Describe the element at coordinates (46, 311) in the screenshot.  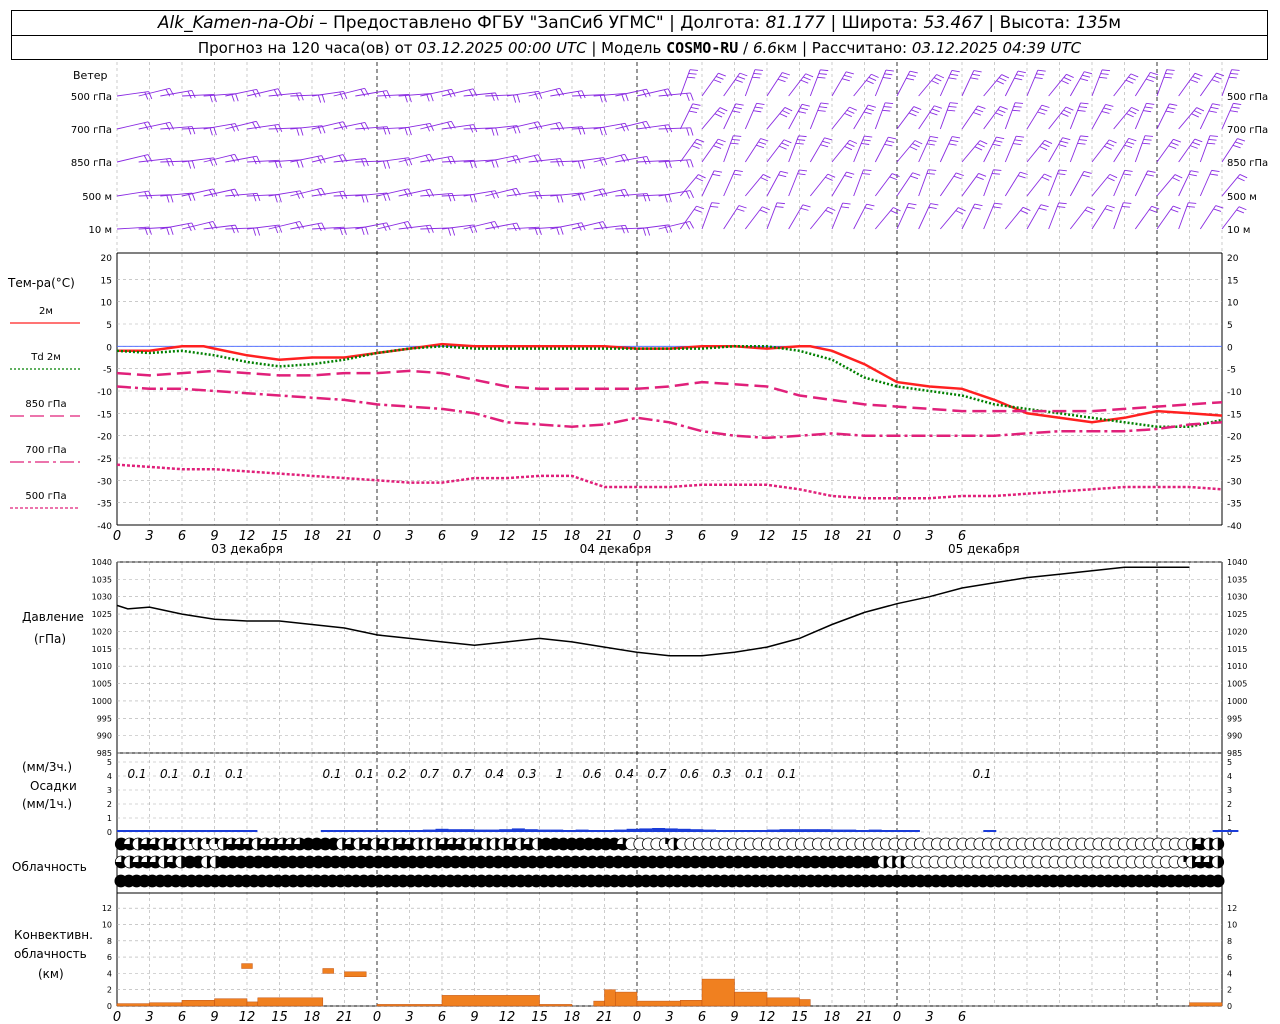
I see `temp-legend-label: 2м` at that location.